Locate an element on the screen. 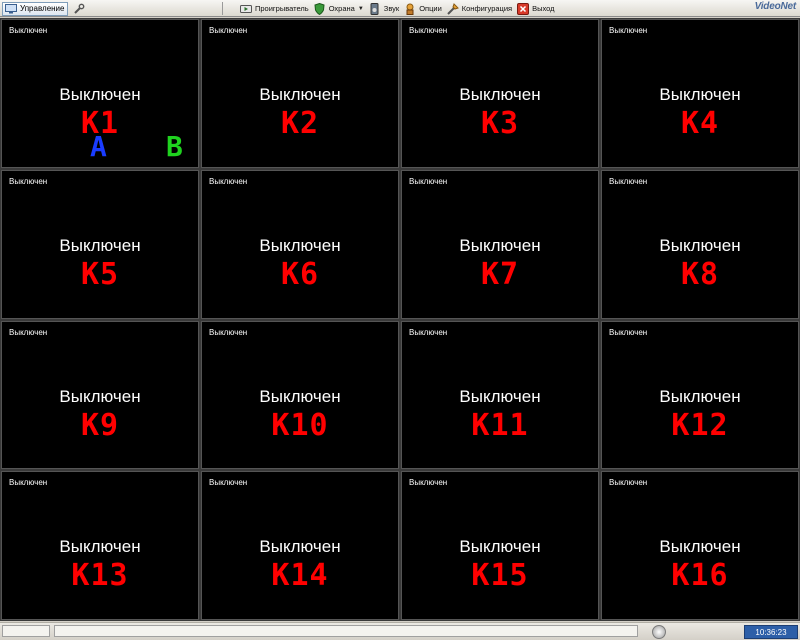 The image size is (800, 640). overlay-marker-b: B is located at coordinates (174, 146).